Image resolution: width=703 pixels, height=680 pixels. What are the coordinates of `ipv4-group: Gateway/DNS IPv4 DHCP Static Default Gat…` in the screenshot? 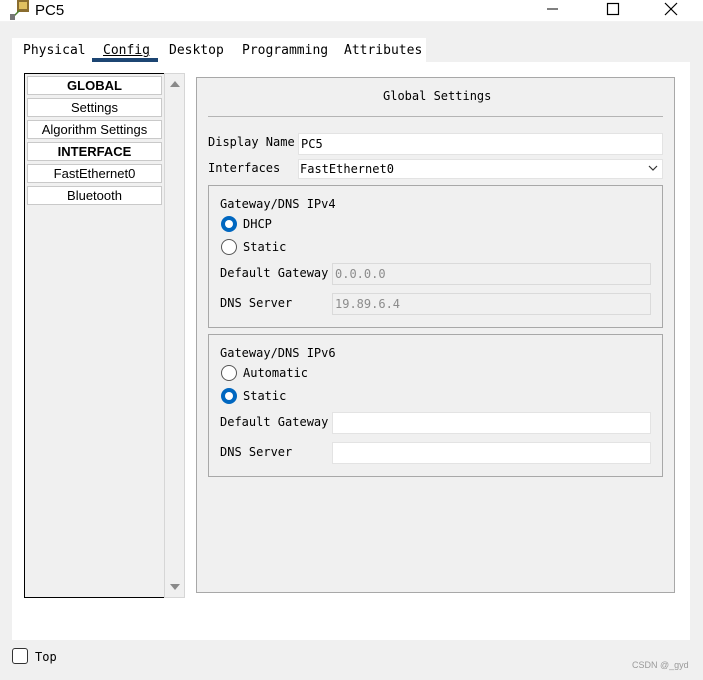 It's located at (435, 256).